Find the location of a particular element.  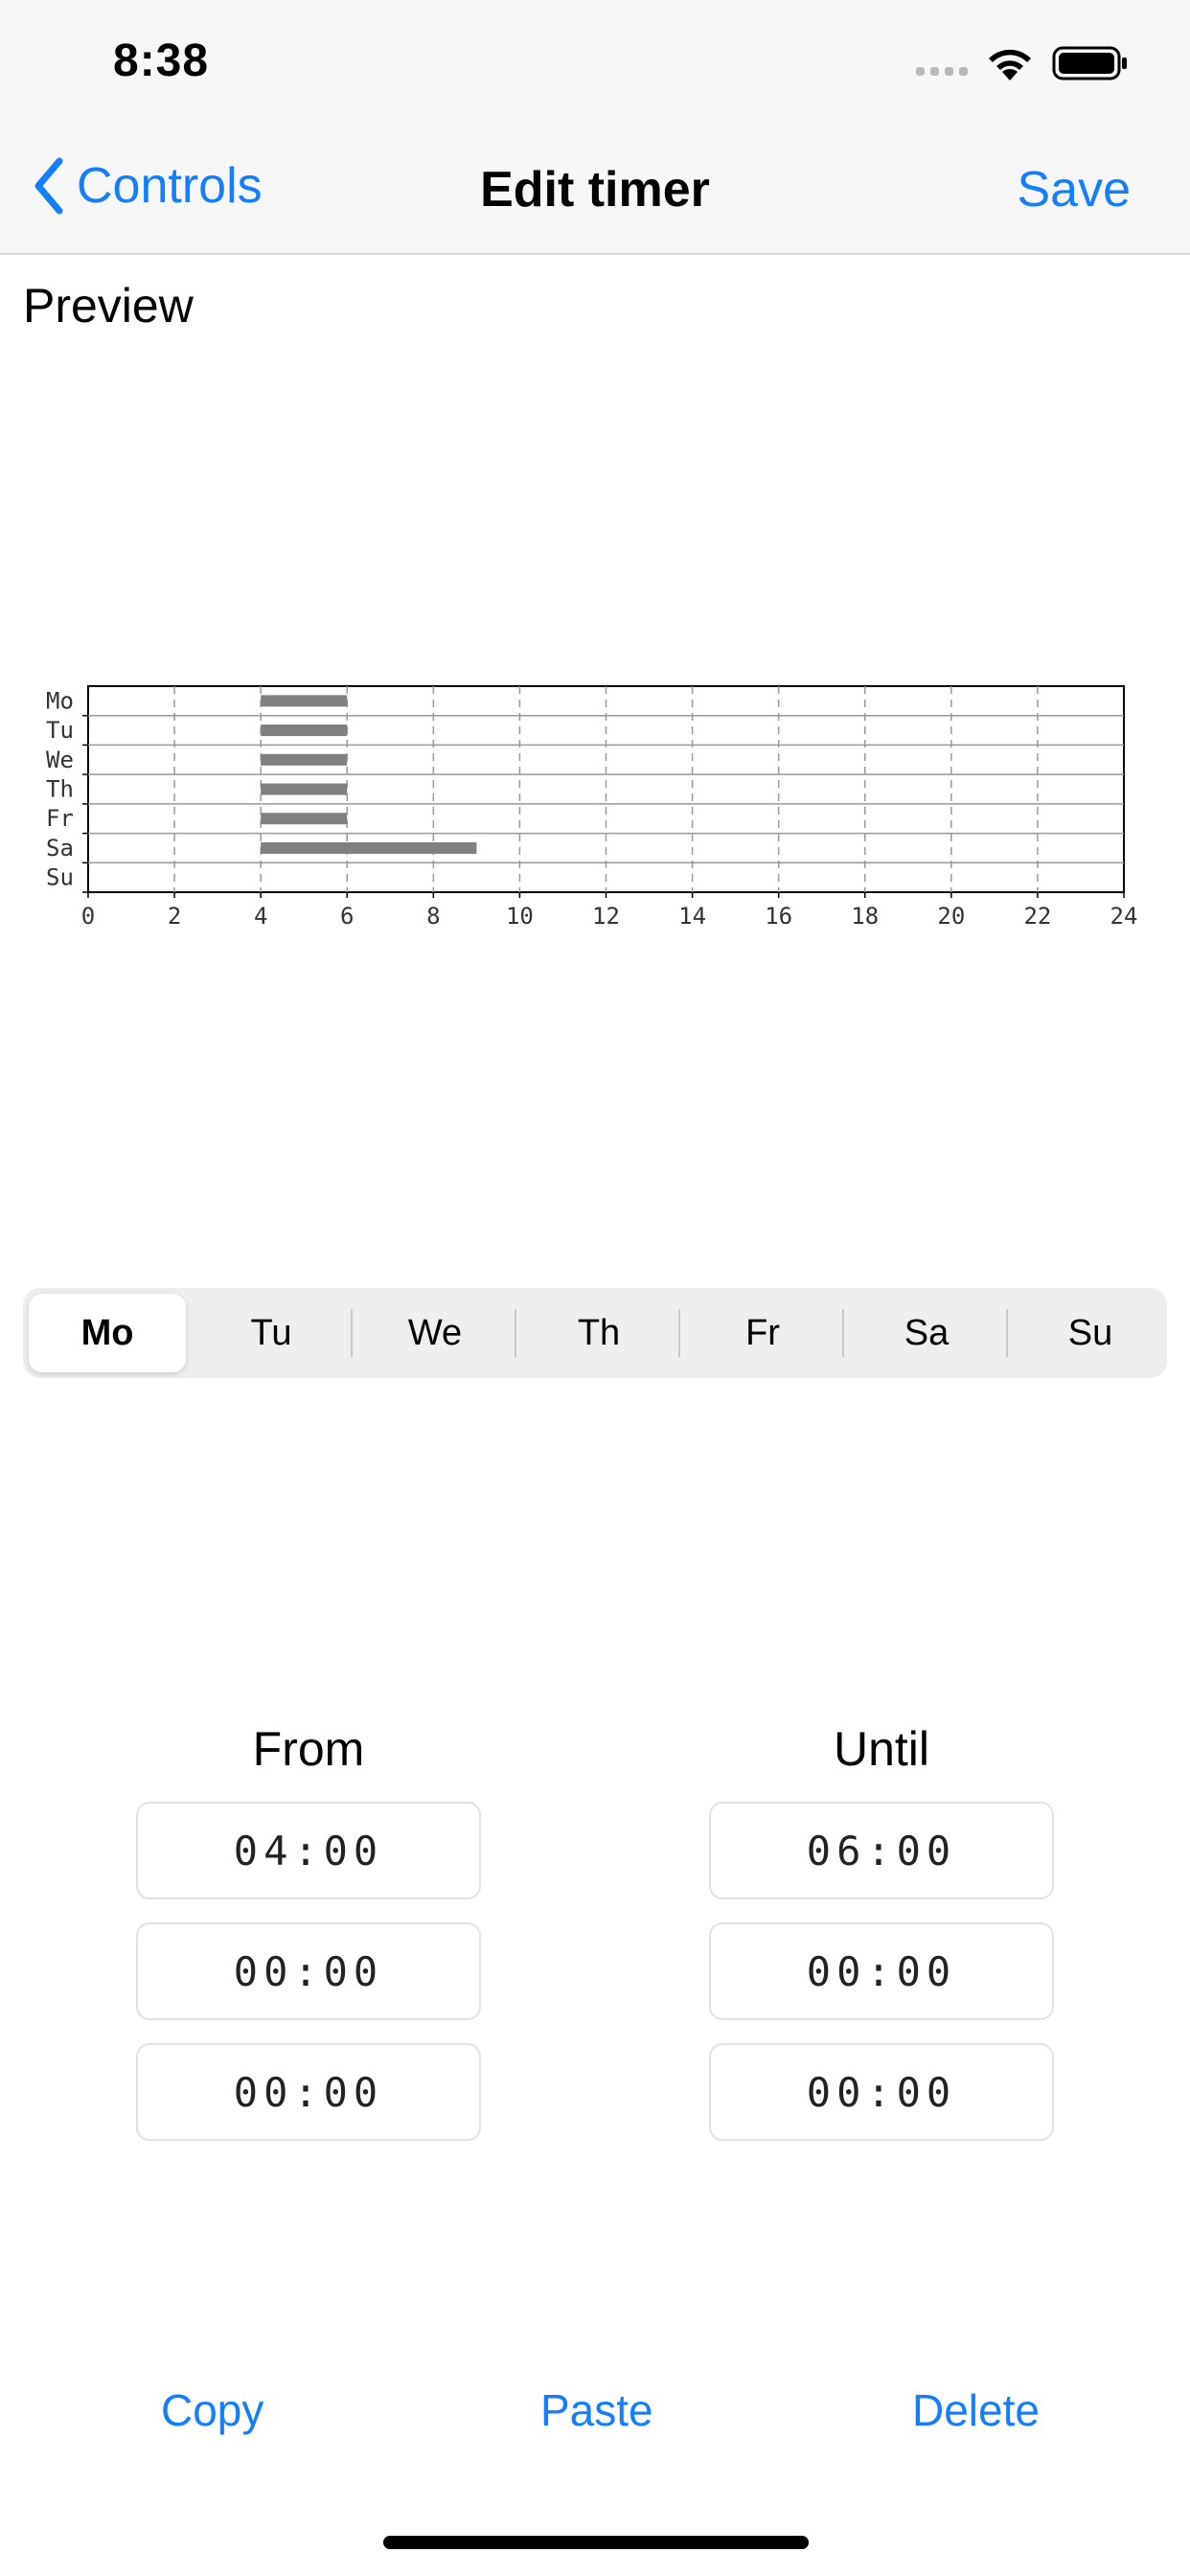

day-tab-we: We is located at coordinates (435, 1333).